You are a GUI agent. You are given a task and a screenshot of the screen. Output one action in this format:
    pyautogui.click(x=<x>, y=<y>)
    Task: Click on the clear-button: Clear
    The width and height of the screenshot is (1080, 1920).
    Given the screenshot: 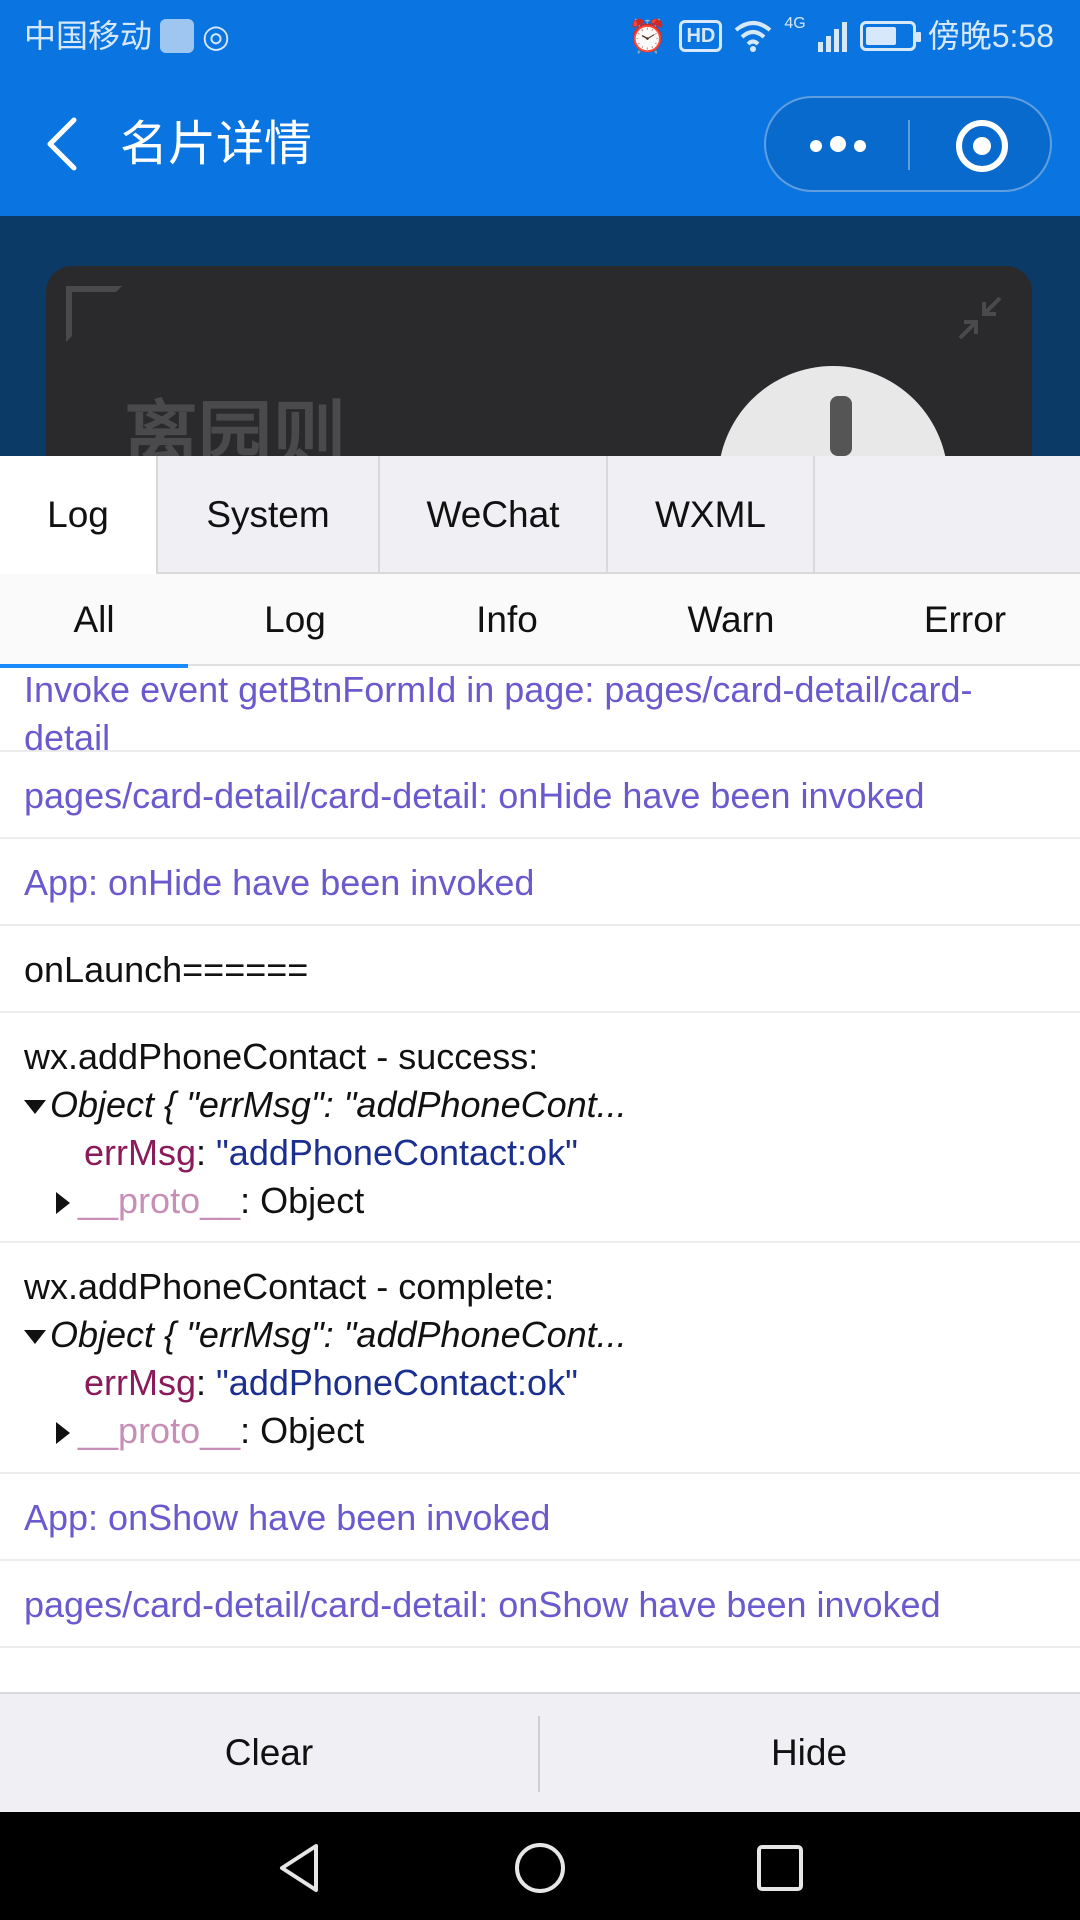 What is the action you would take?
    pyautogui.click(x=269, y=1753)
    